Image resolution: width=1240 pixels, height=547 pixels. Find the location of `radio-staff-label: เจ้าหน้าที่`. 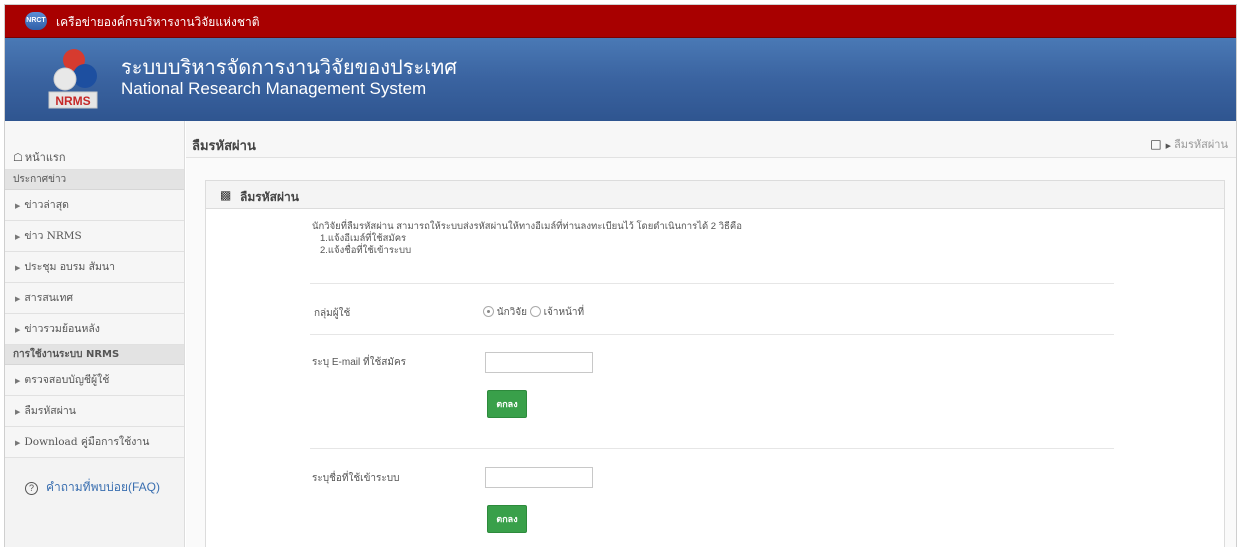

radio-staff-label: เจ้าหน้าที่ is located at coordinates (564, 312).